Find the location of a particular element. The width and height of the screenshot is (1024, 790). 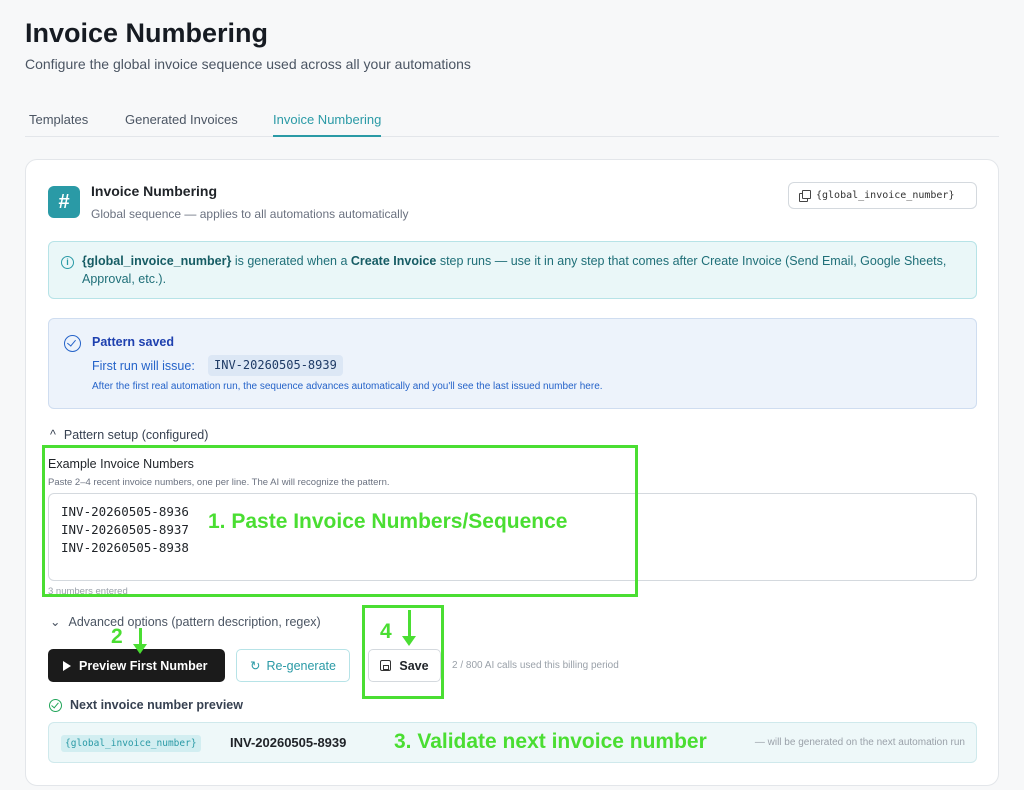

chevron-down-icon: ⌄ is located at coordinates (55, 622).